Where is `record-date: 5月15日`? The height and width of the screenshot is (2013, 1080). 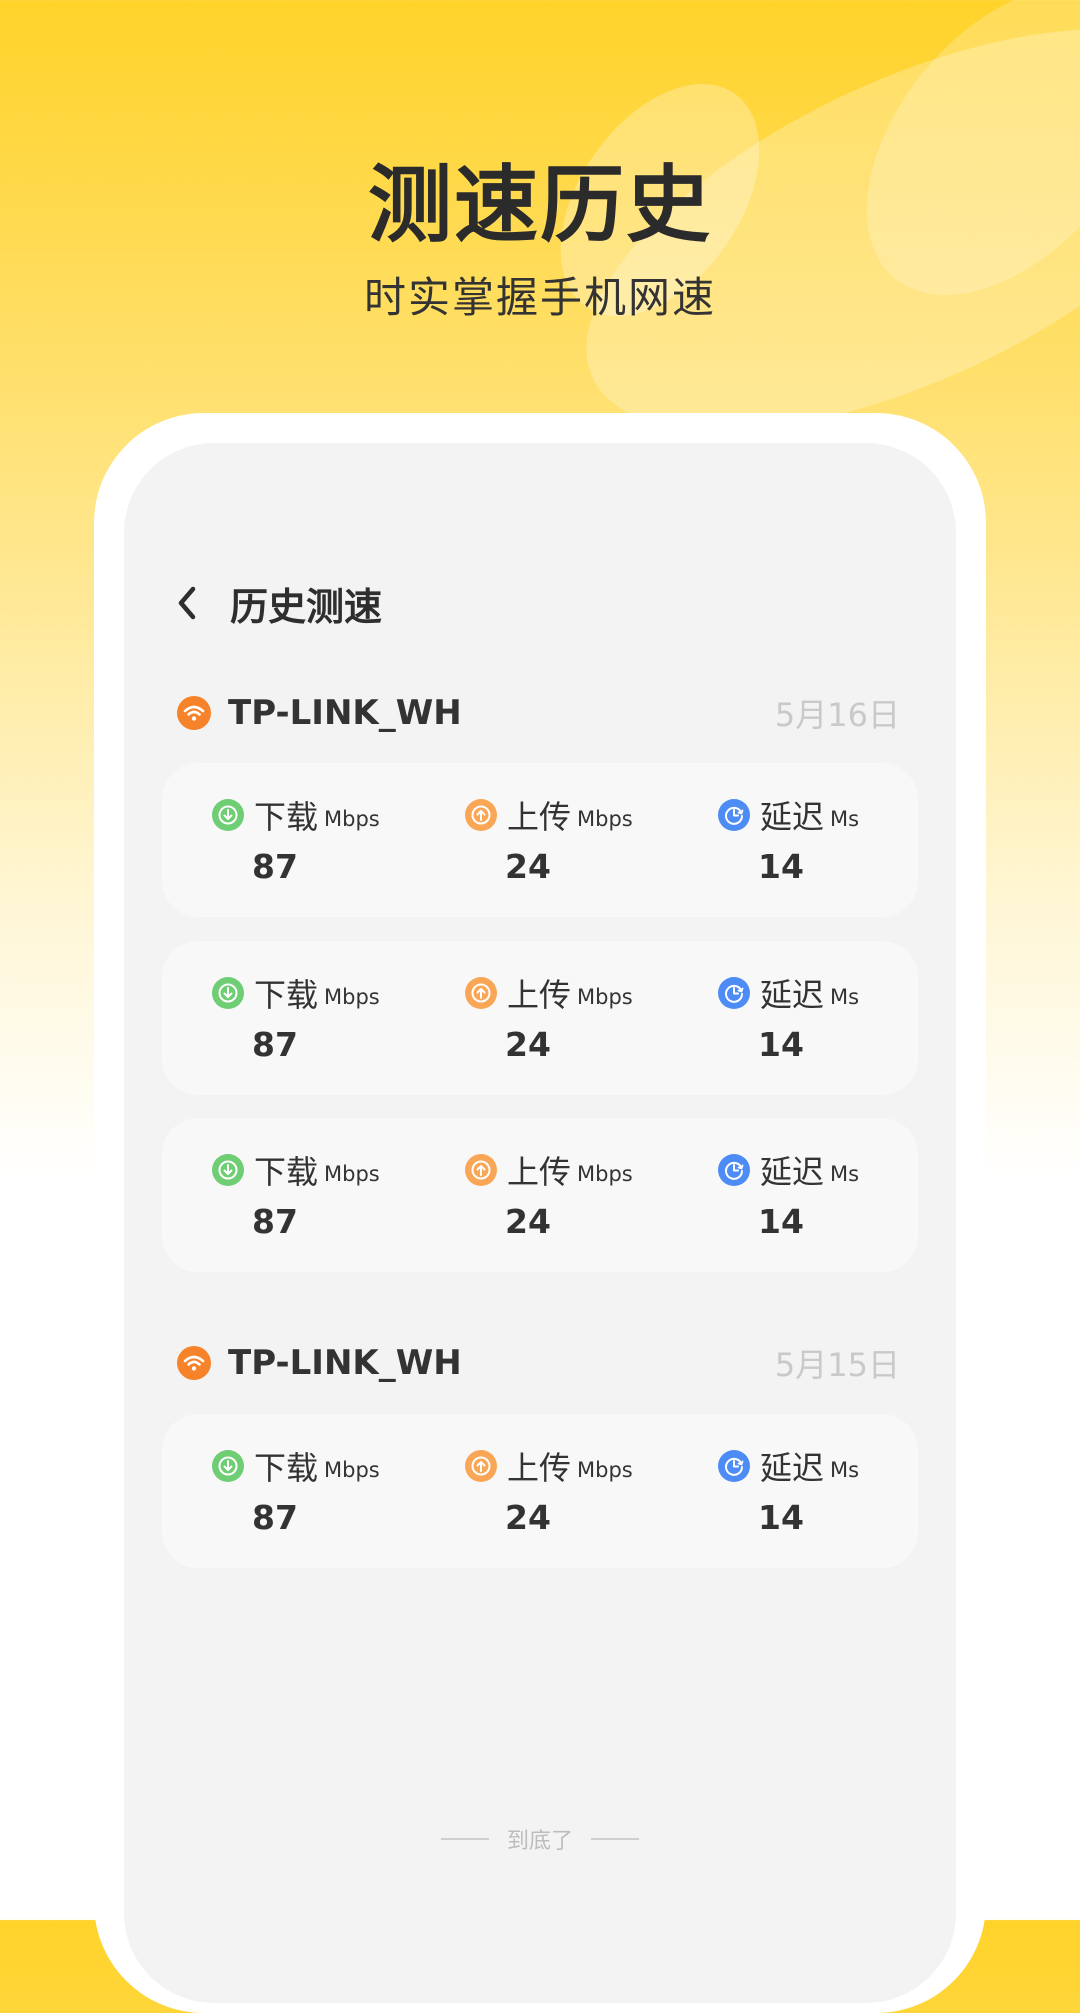 record-date: 5月15日 is located at coordinates (837, 1365).